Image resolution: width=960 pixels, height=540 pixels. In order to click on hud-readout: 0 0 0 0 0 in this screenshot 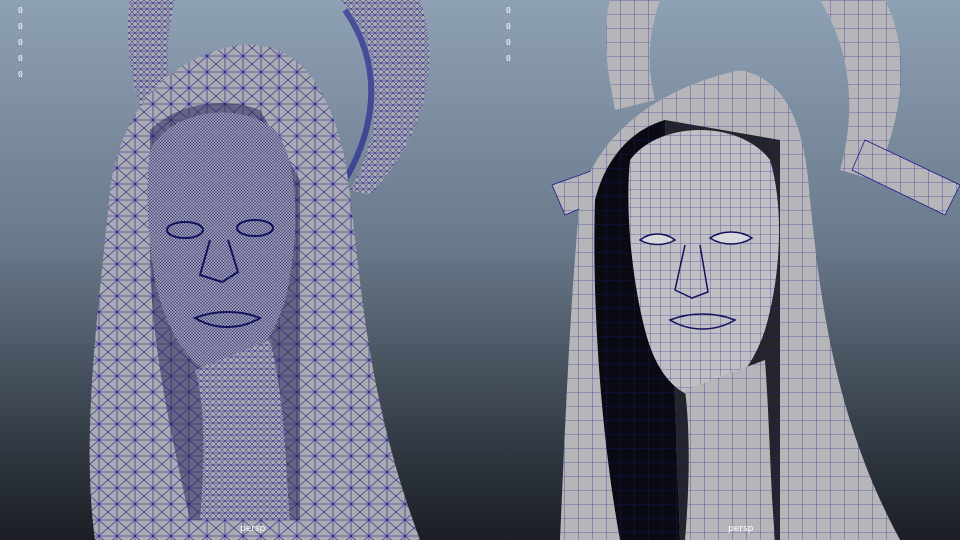, I will do `click(20, 43)`.